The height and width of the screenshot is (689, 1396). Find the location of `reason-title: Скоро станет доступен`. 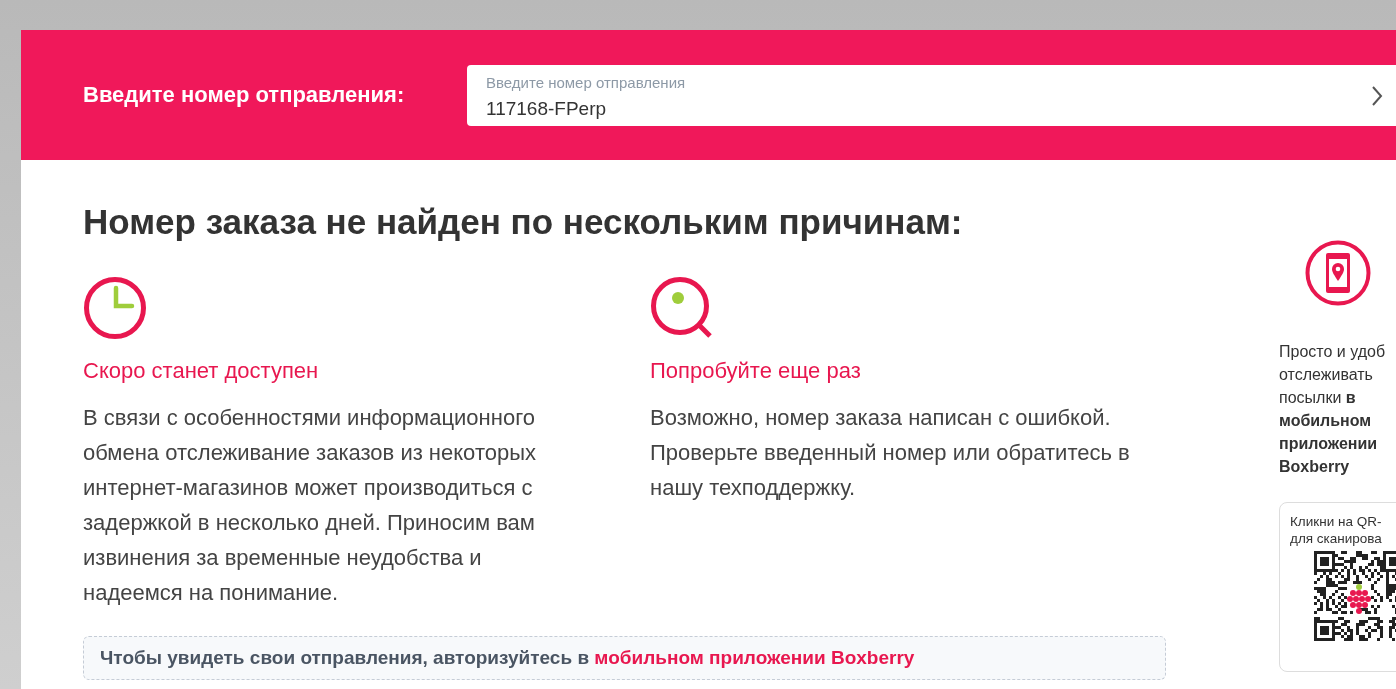

reason-title: Скоро станет доступен is located at coordinates (201, 371).